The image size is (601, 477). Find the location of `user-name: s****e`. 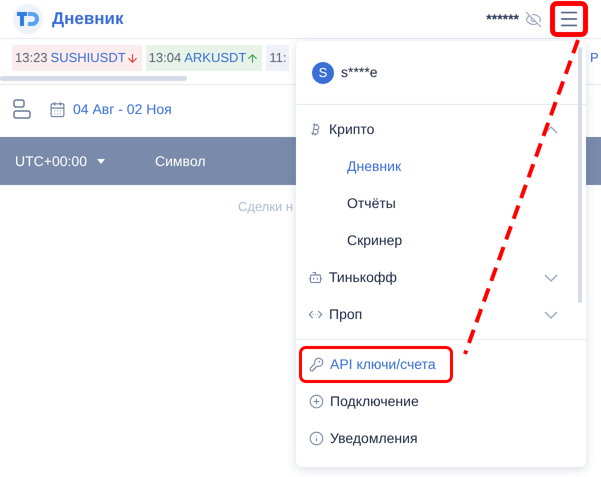

user-name: s****e is located at coordinates (359, 72).